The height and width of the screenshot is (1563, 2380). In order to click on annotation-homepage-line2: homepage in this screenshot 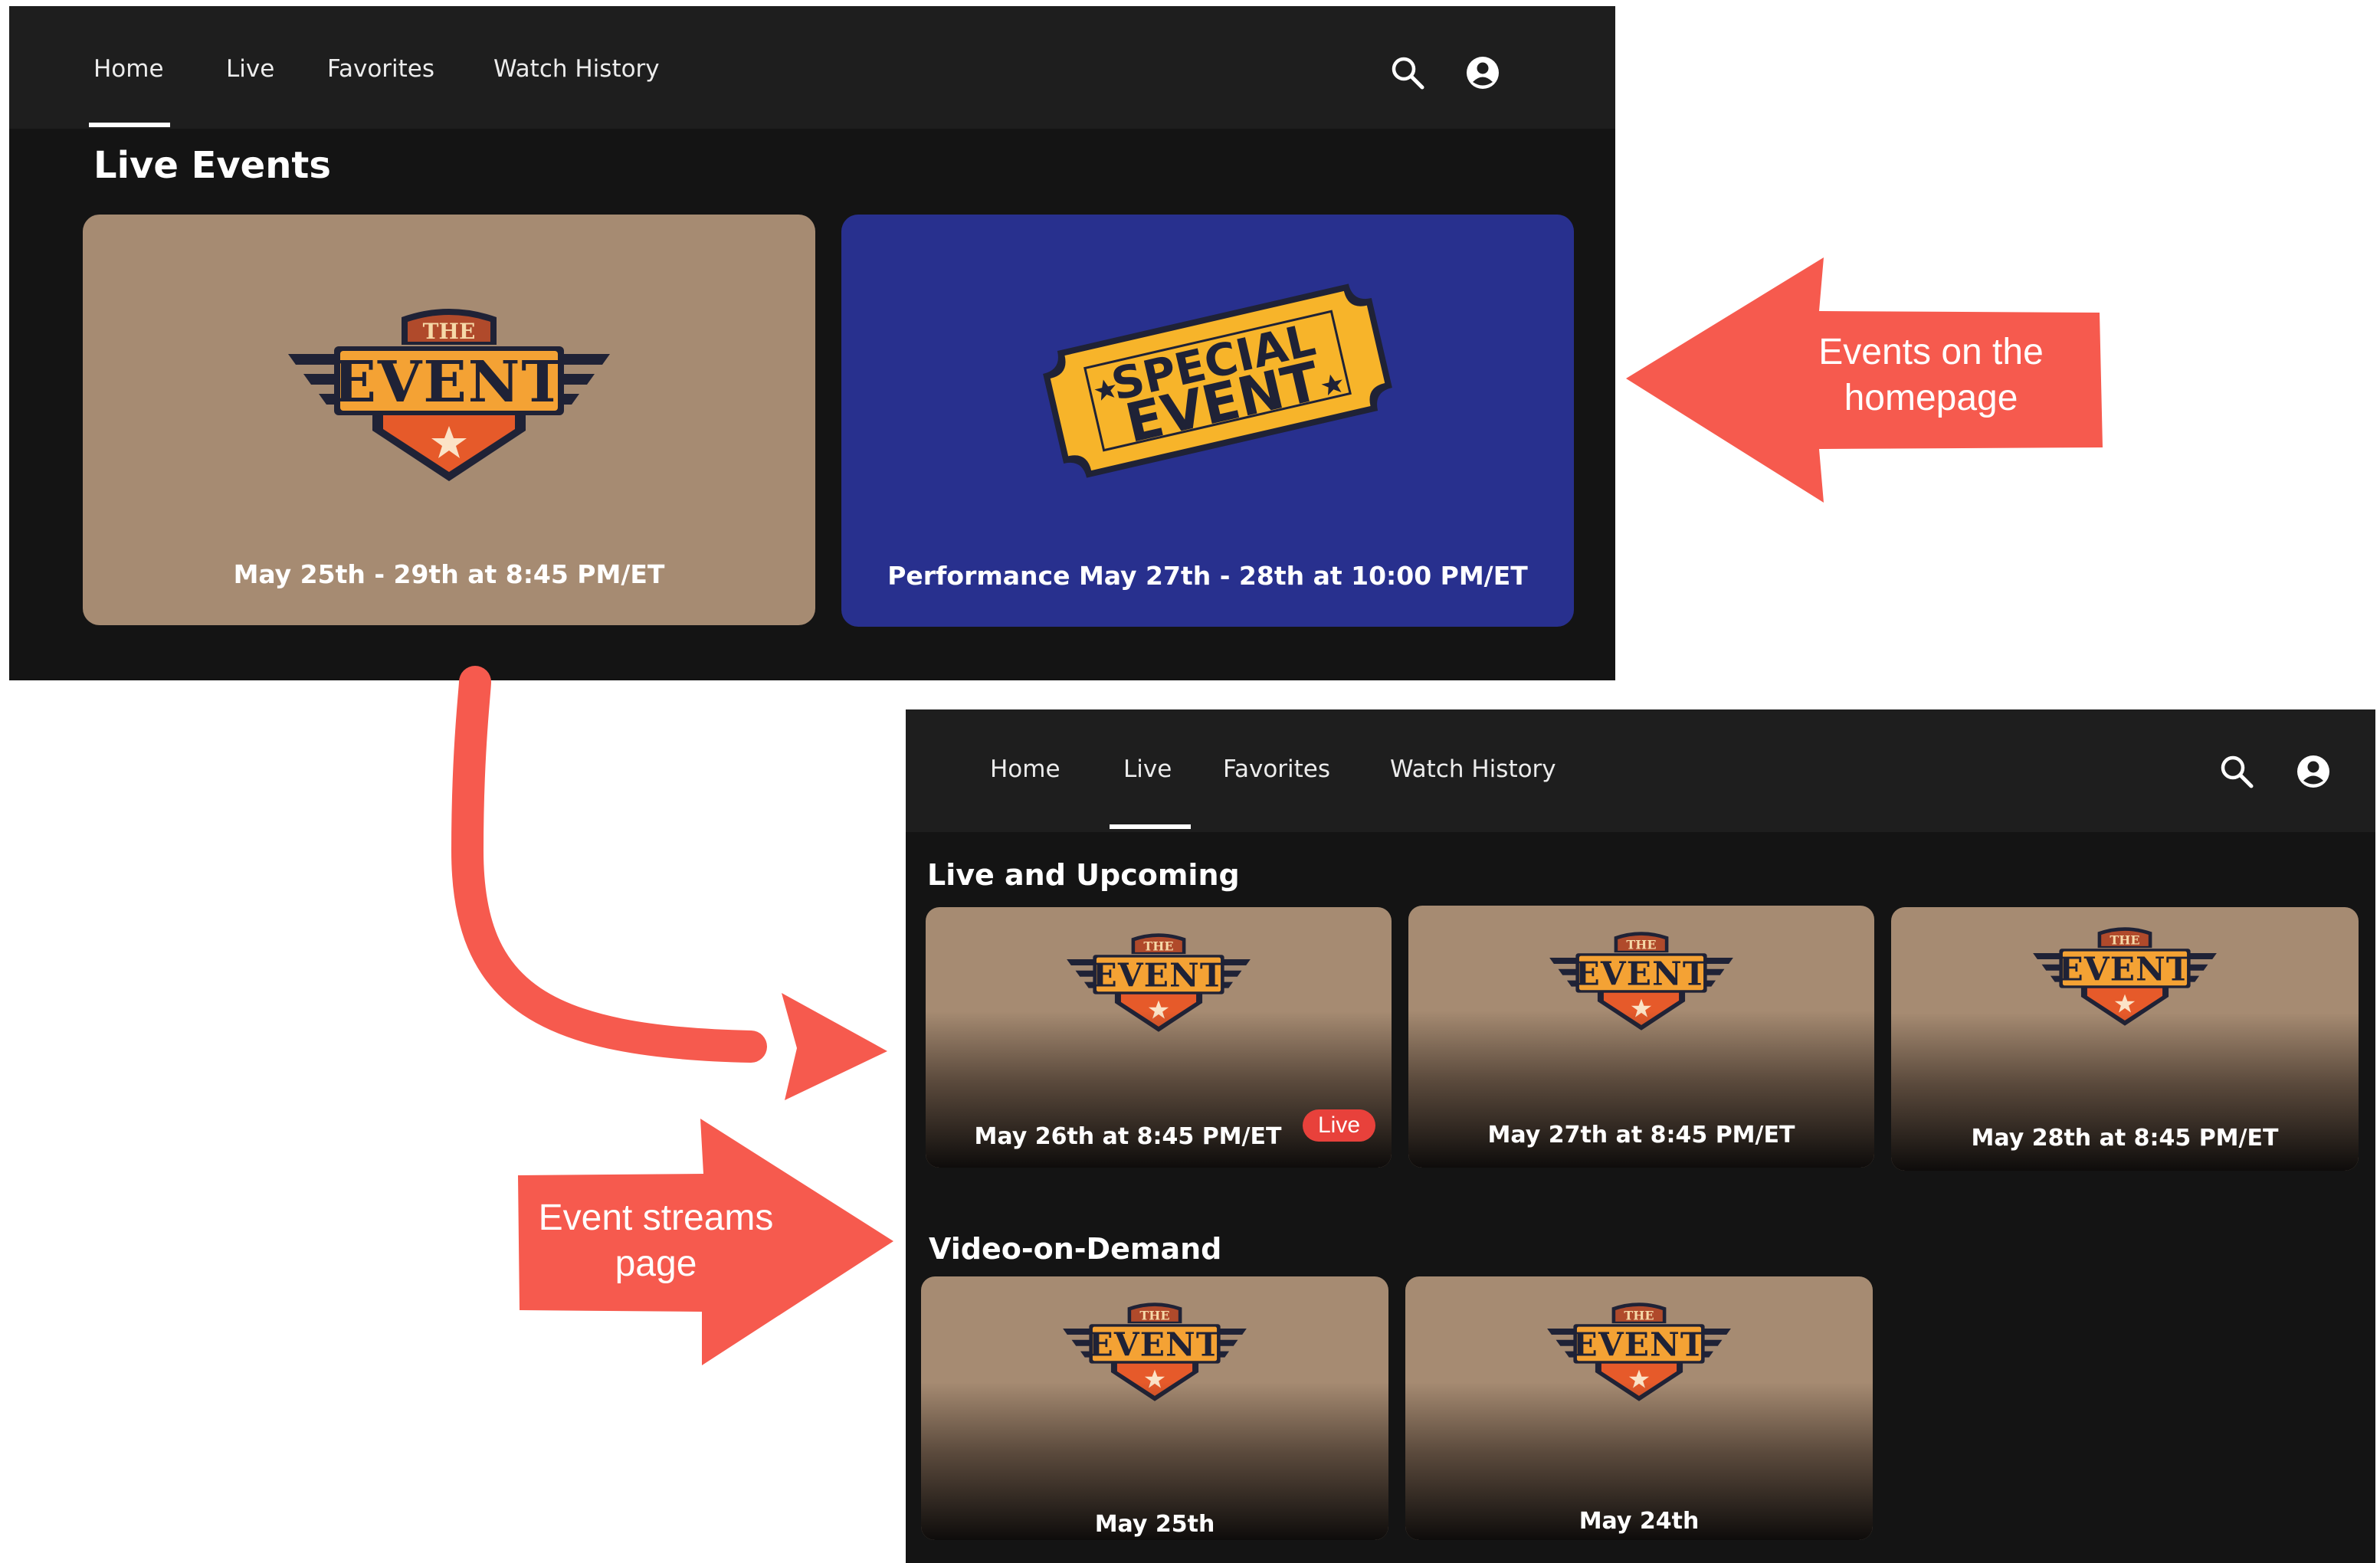, I will do `click(1931, 398)`.